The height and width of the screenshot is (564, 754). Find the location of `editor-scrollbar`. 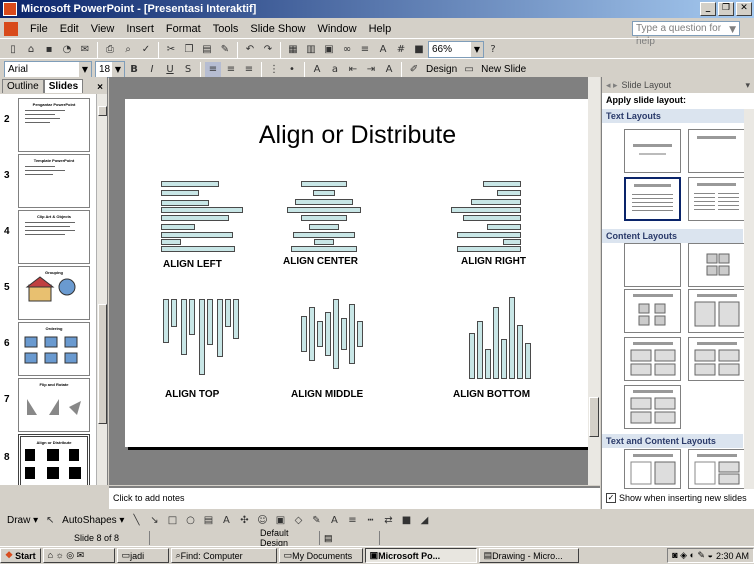

editor-scrollbar is located at coordinates (594, 281).